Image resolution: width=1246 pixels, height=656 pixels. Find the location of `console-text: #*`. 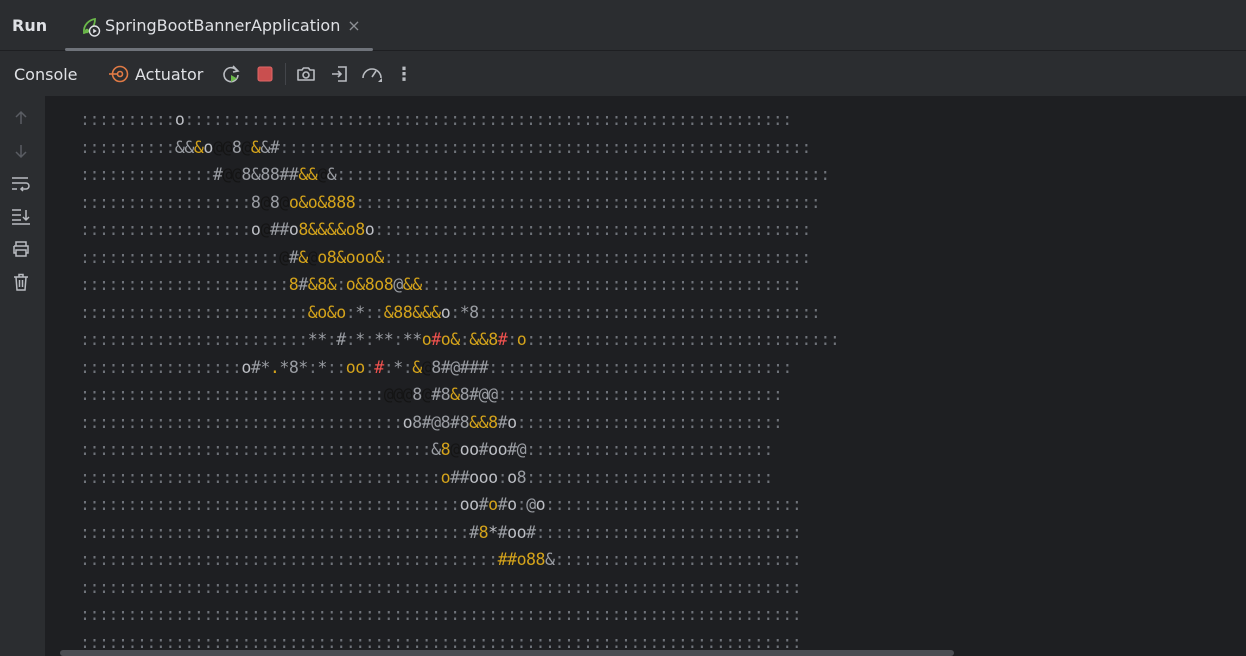

console-text: #* is located at coordinates (260, 367).